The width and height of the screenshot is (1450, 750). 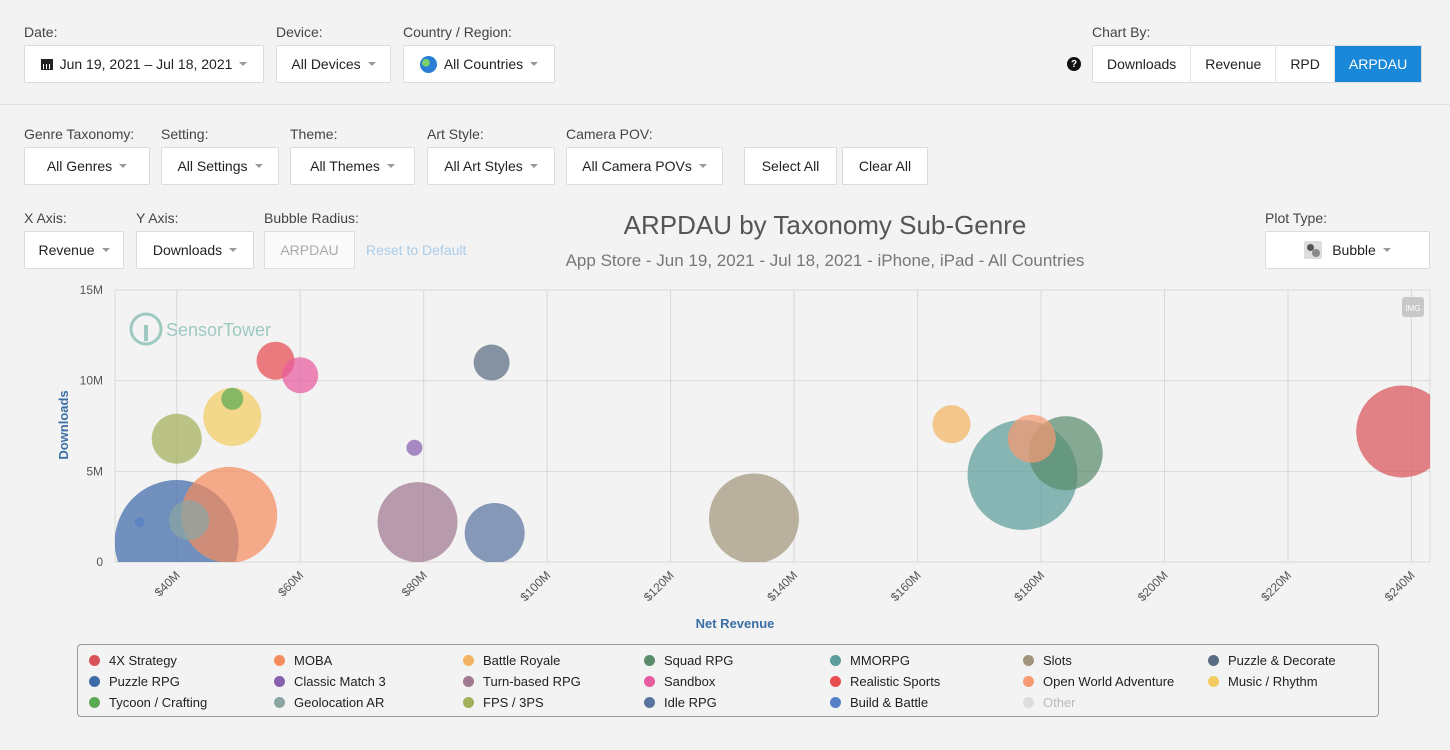 What do you see at coordinates (1273, 681) in the screenshot?
I see `legend-label: Music / Rhythm` at bounding box center [1273, 681].